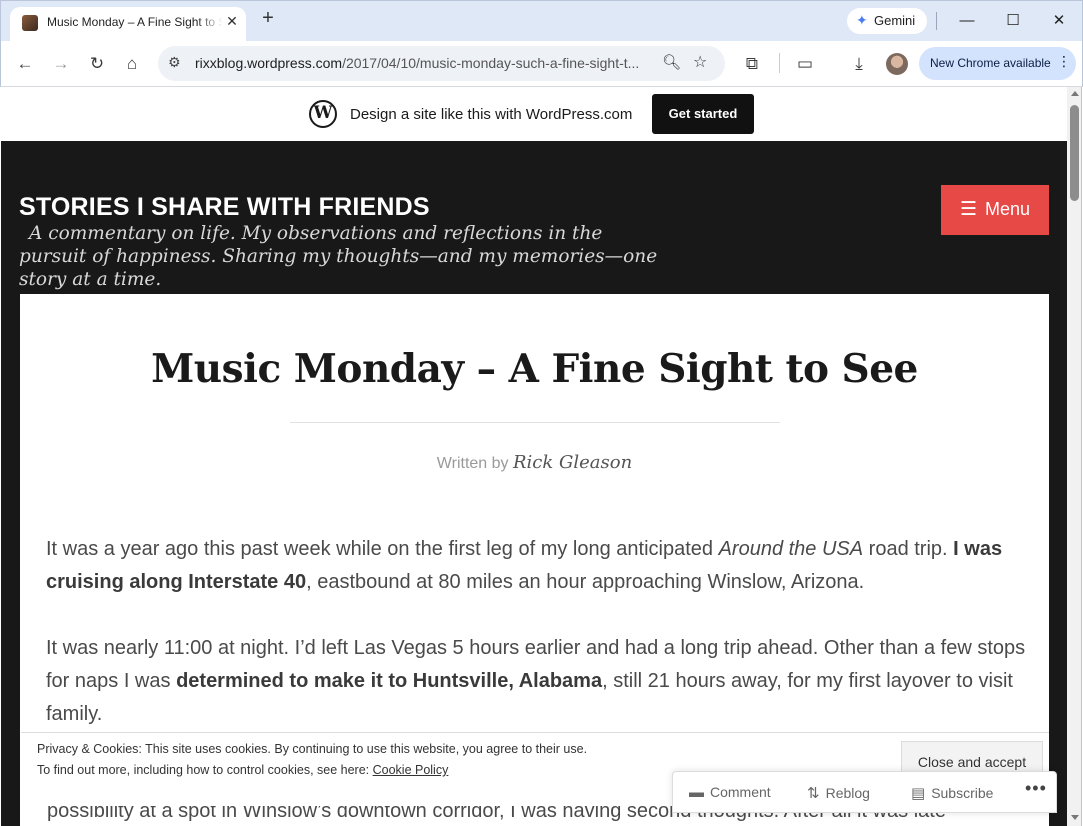  I want to click on extensions-icon: ⧉, so click(752, 64).